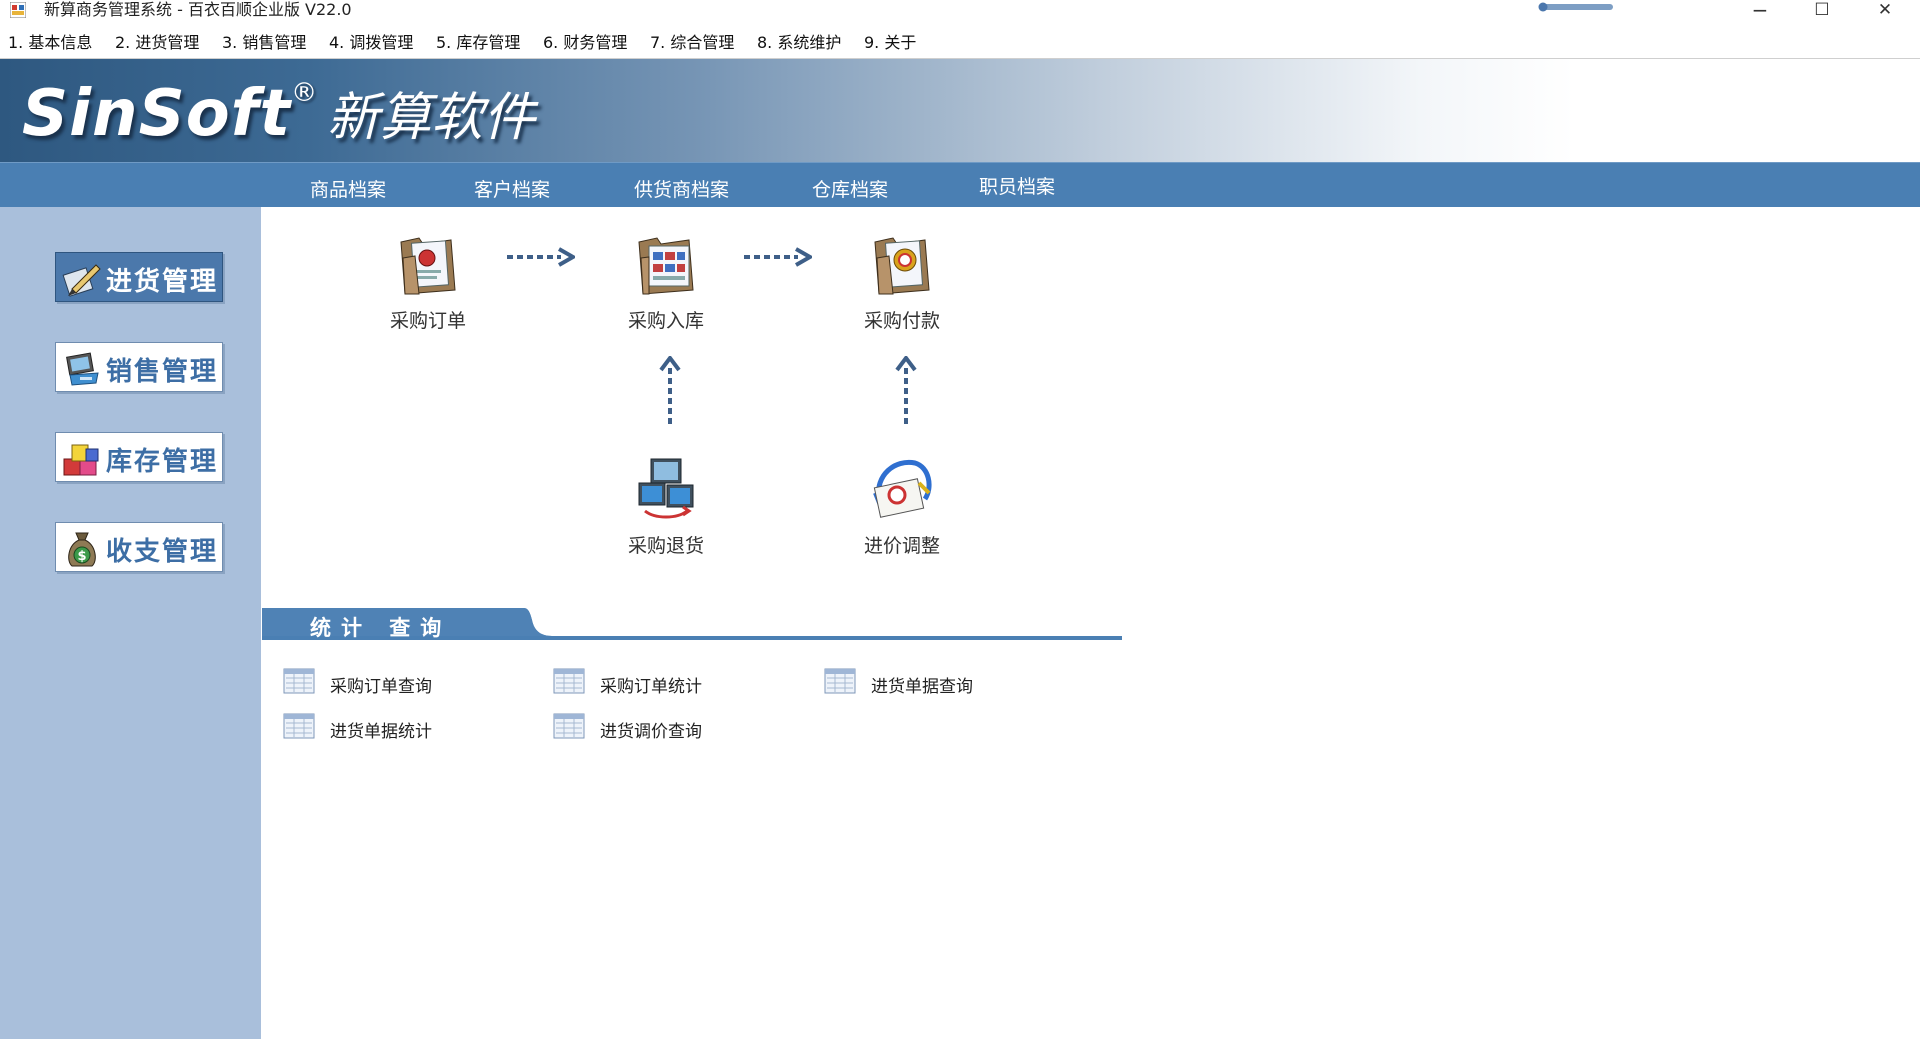 Image resolution: width=1920 pixels, height=1039 pixels. I want to click on sidebar-purchase-label: 进货管理, so click(162, 282).